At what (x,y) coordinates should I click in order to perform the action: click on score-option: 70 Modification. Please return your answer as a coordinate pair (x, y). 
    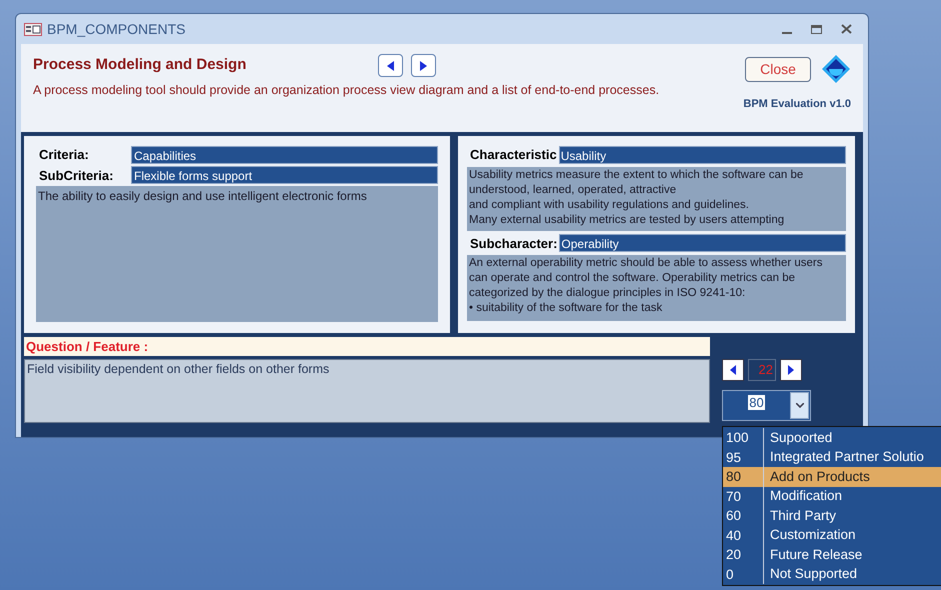
    Looking at the image, I should click on (832, 496).